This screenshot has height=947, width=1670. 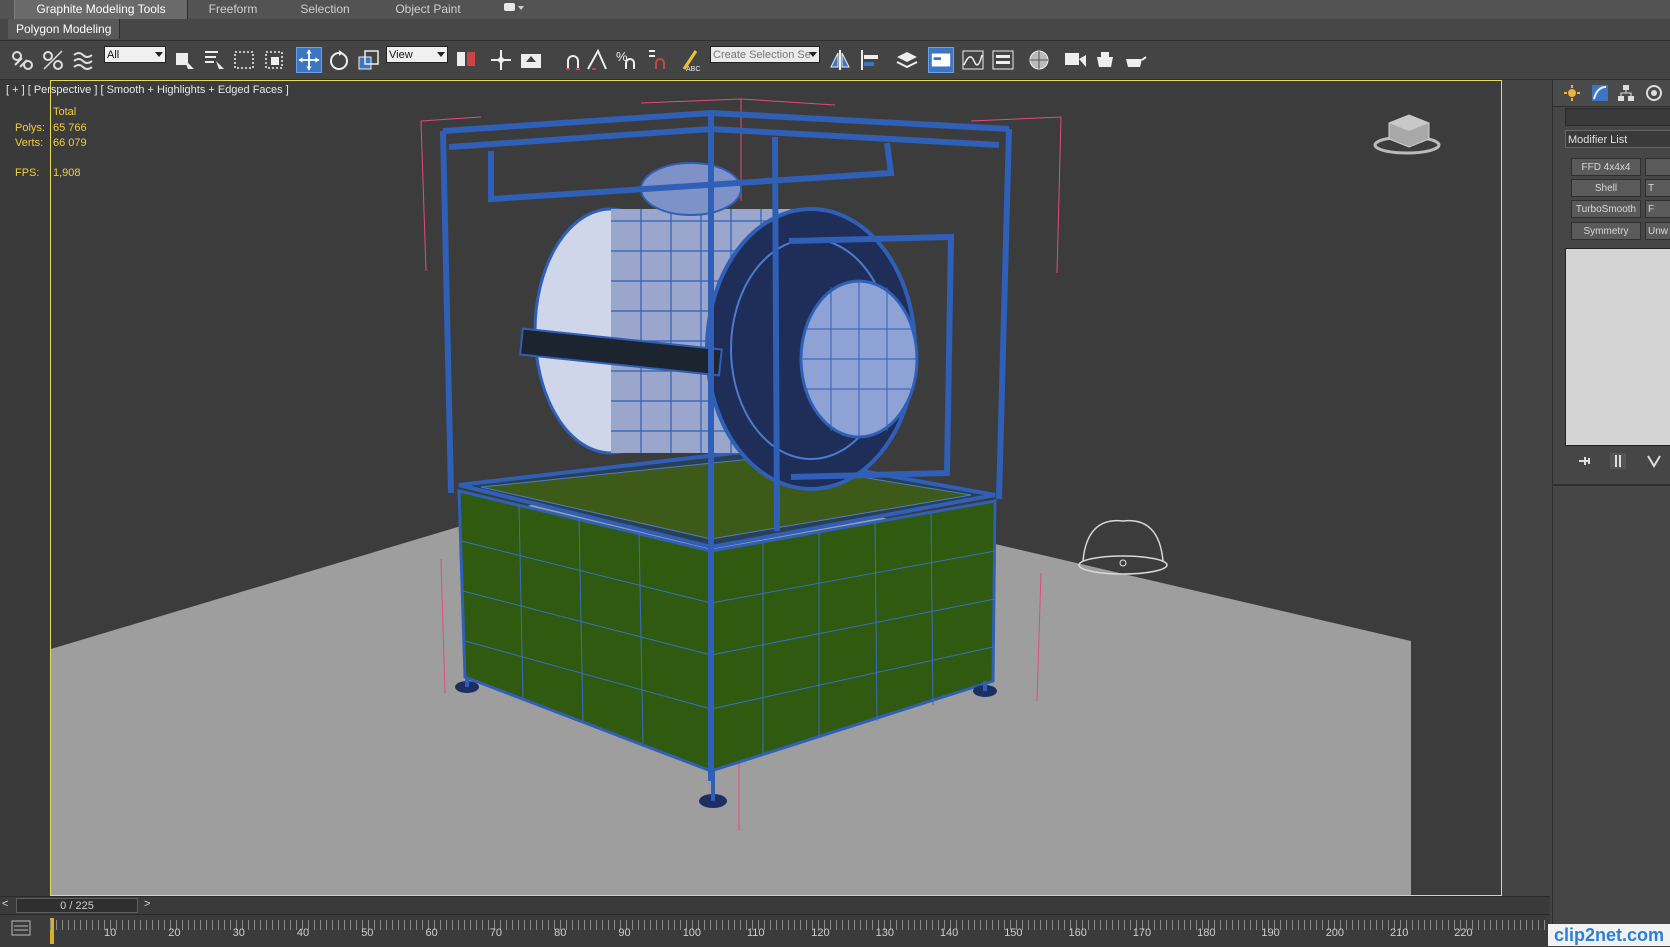 What do you see at coordinates (1657, 231) in the screenshot?
I see `modifier-button-right-4: Unw` at bounding box center [1657, 231].